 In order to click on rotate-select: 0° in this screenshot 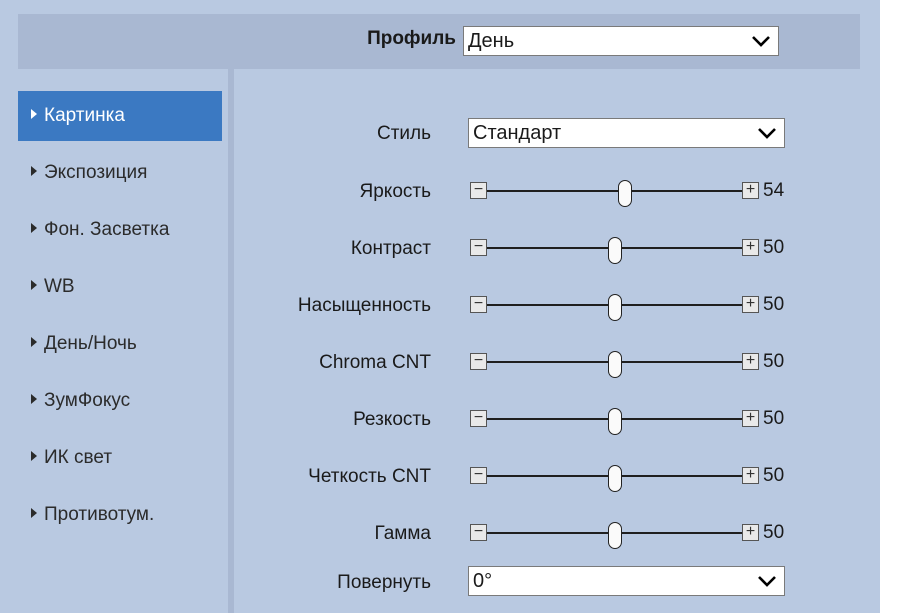, I will do `click(626, 581)`.